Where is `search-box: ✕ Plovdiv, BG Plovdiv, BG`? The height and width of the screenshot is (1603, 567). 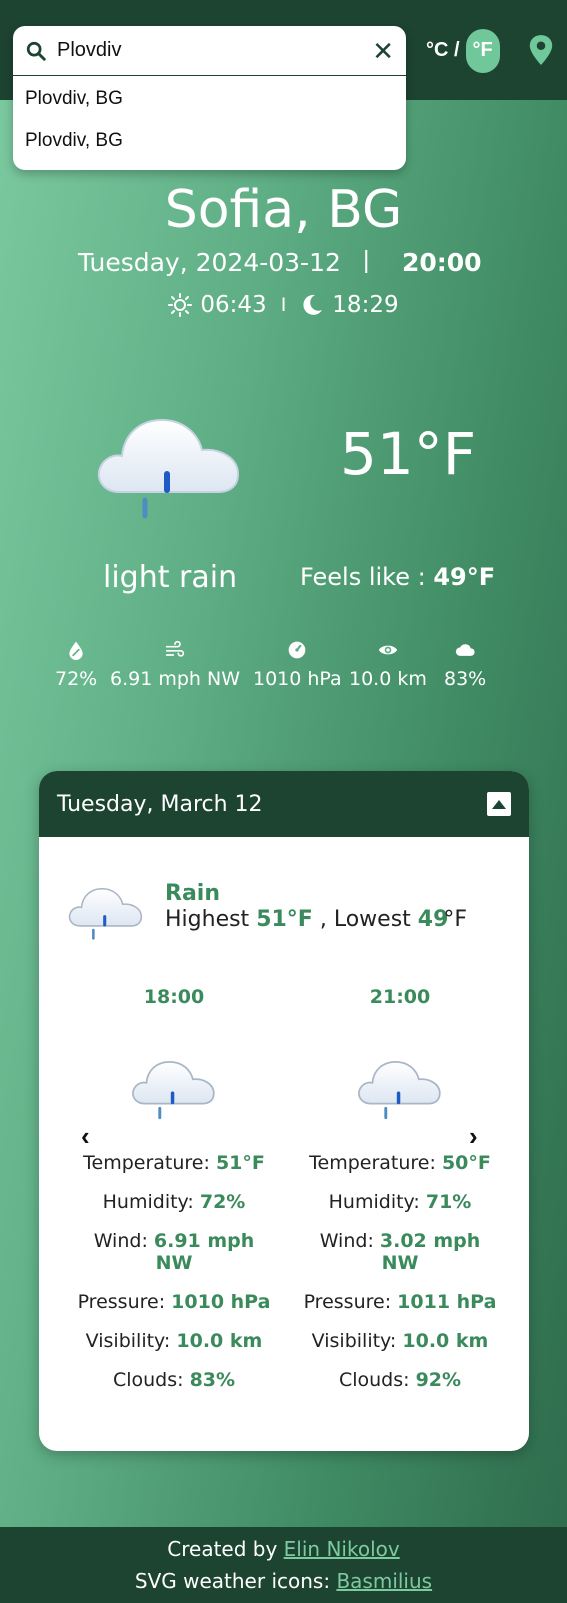 search-box: ✕ Plovdiv, BG Plovdiv, BG is located at coordinates (209, 98).